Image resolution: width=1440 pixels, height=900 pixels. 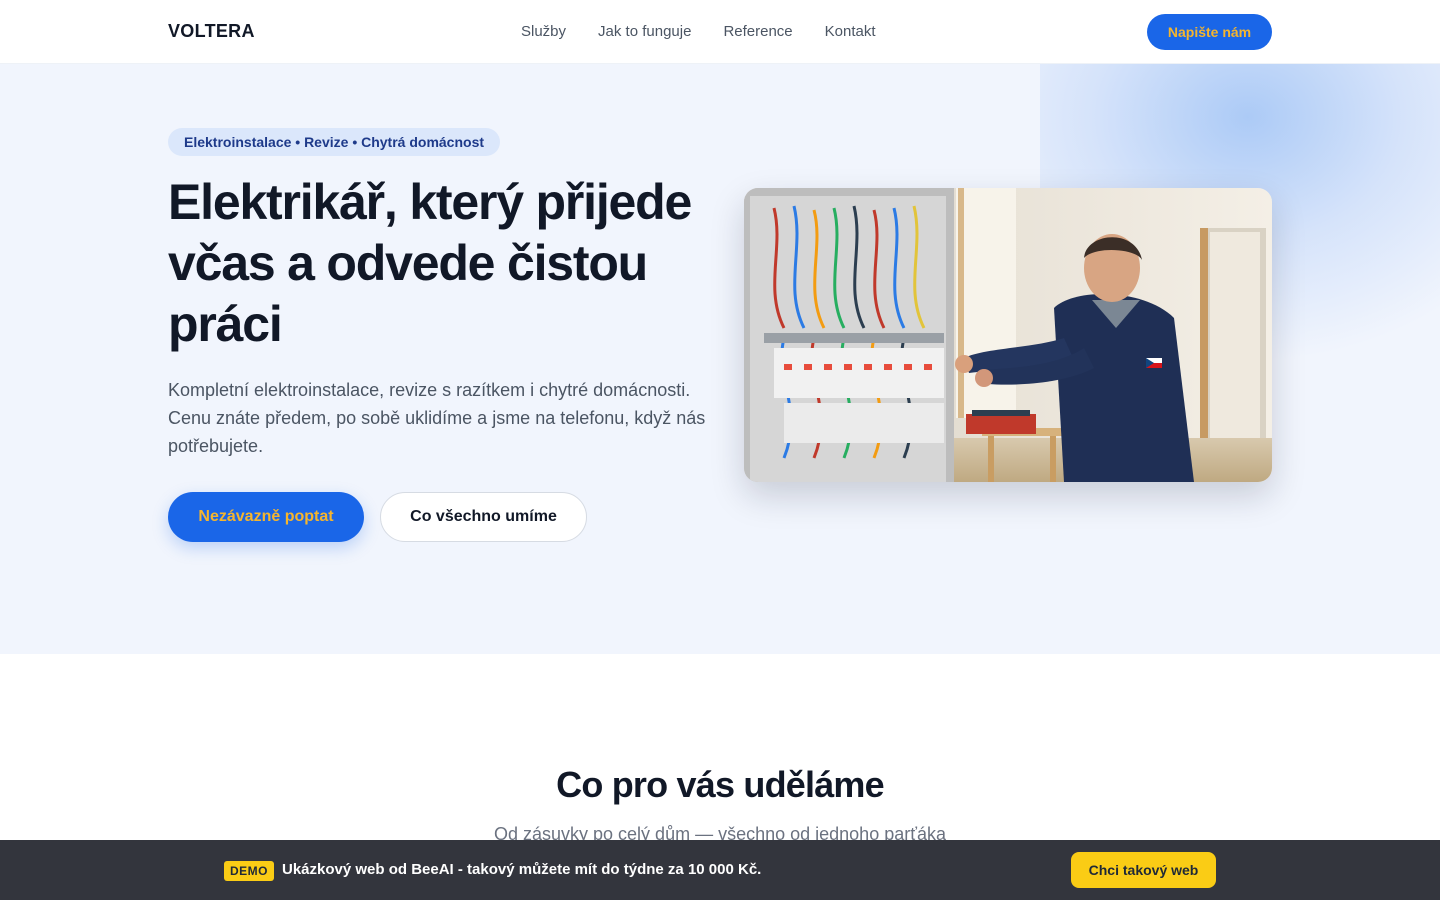 What do you see at coordinates (1008, 335) in the screenshot?
I see `electrician-photo` at bounding box center [1008, 335].